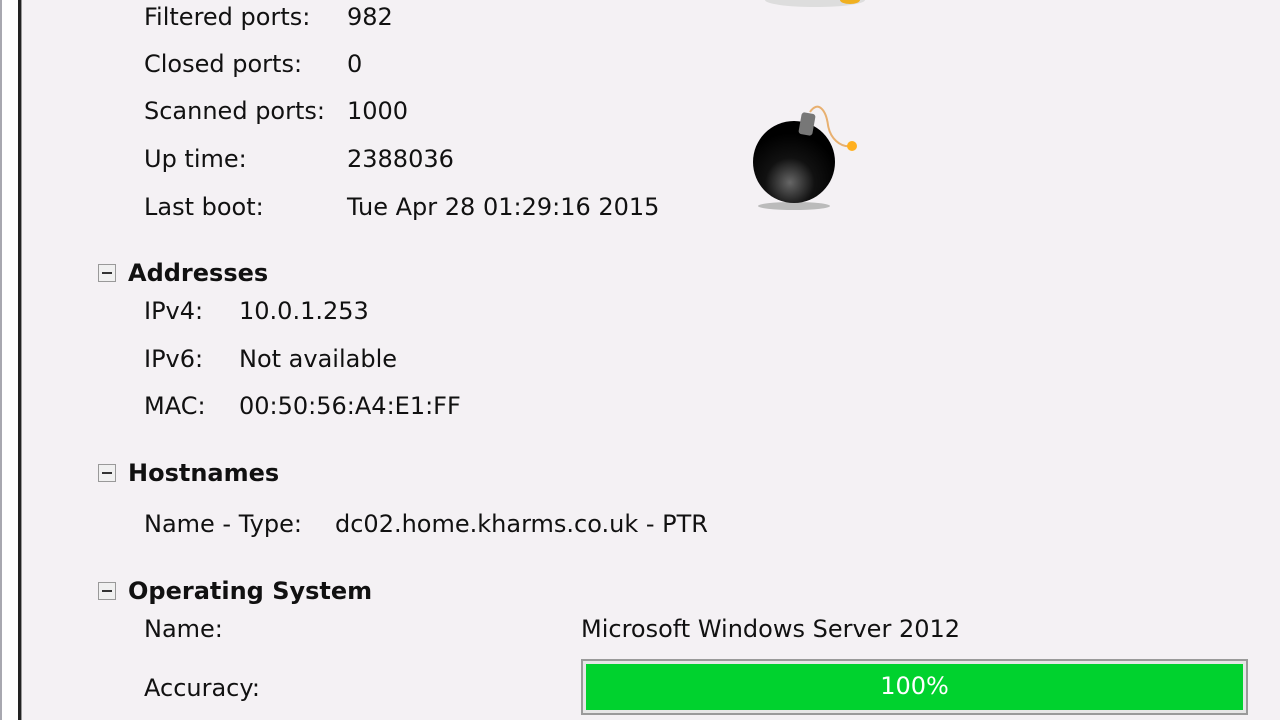 This screenshot has width=1280, height=720. Describe the element at coordinates (202, 688) in the screenshot. I see `os-accuracy-label: Accuracy:` at that location.